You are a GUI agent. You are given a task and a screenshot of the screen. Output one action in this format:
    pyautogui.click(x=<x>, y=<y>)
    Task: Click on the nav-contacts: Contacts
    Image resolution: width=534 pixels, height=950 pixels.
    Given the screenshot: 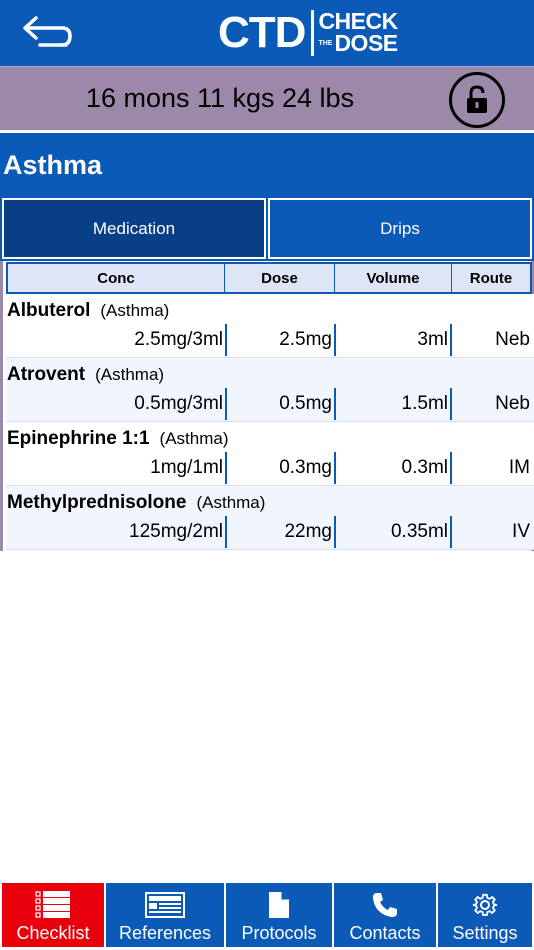 What is the action you would take?
    pyautogui.click(x=385, y=915)
    